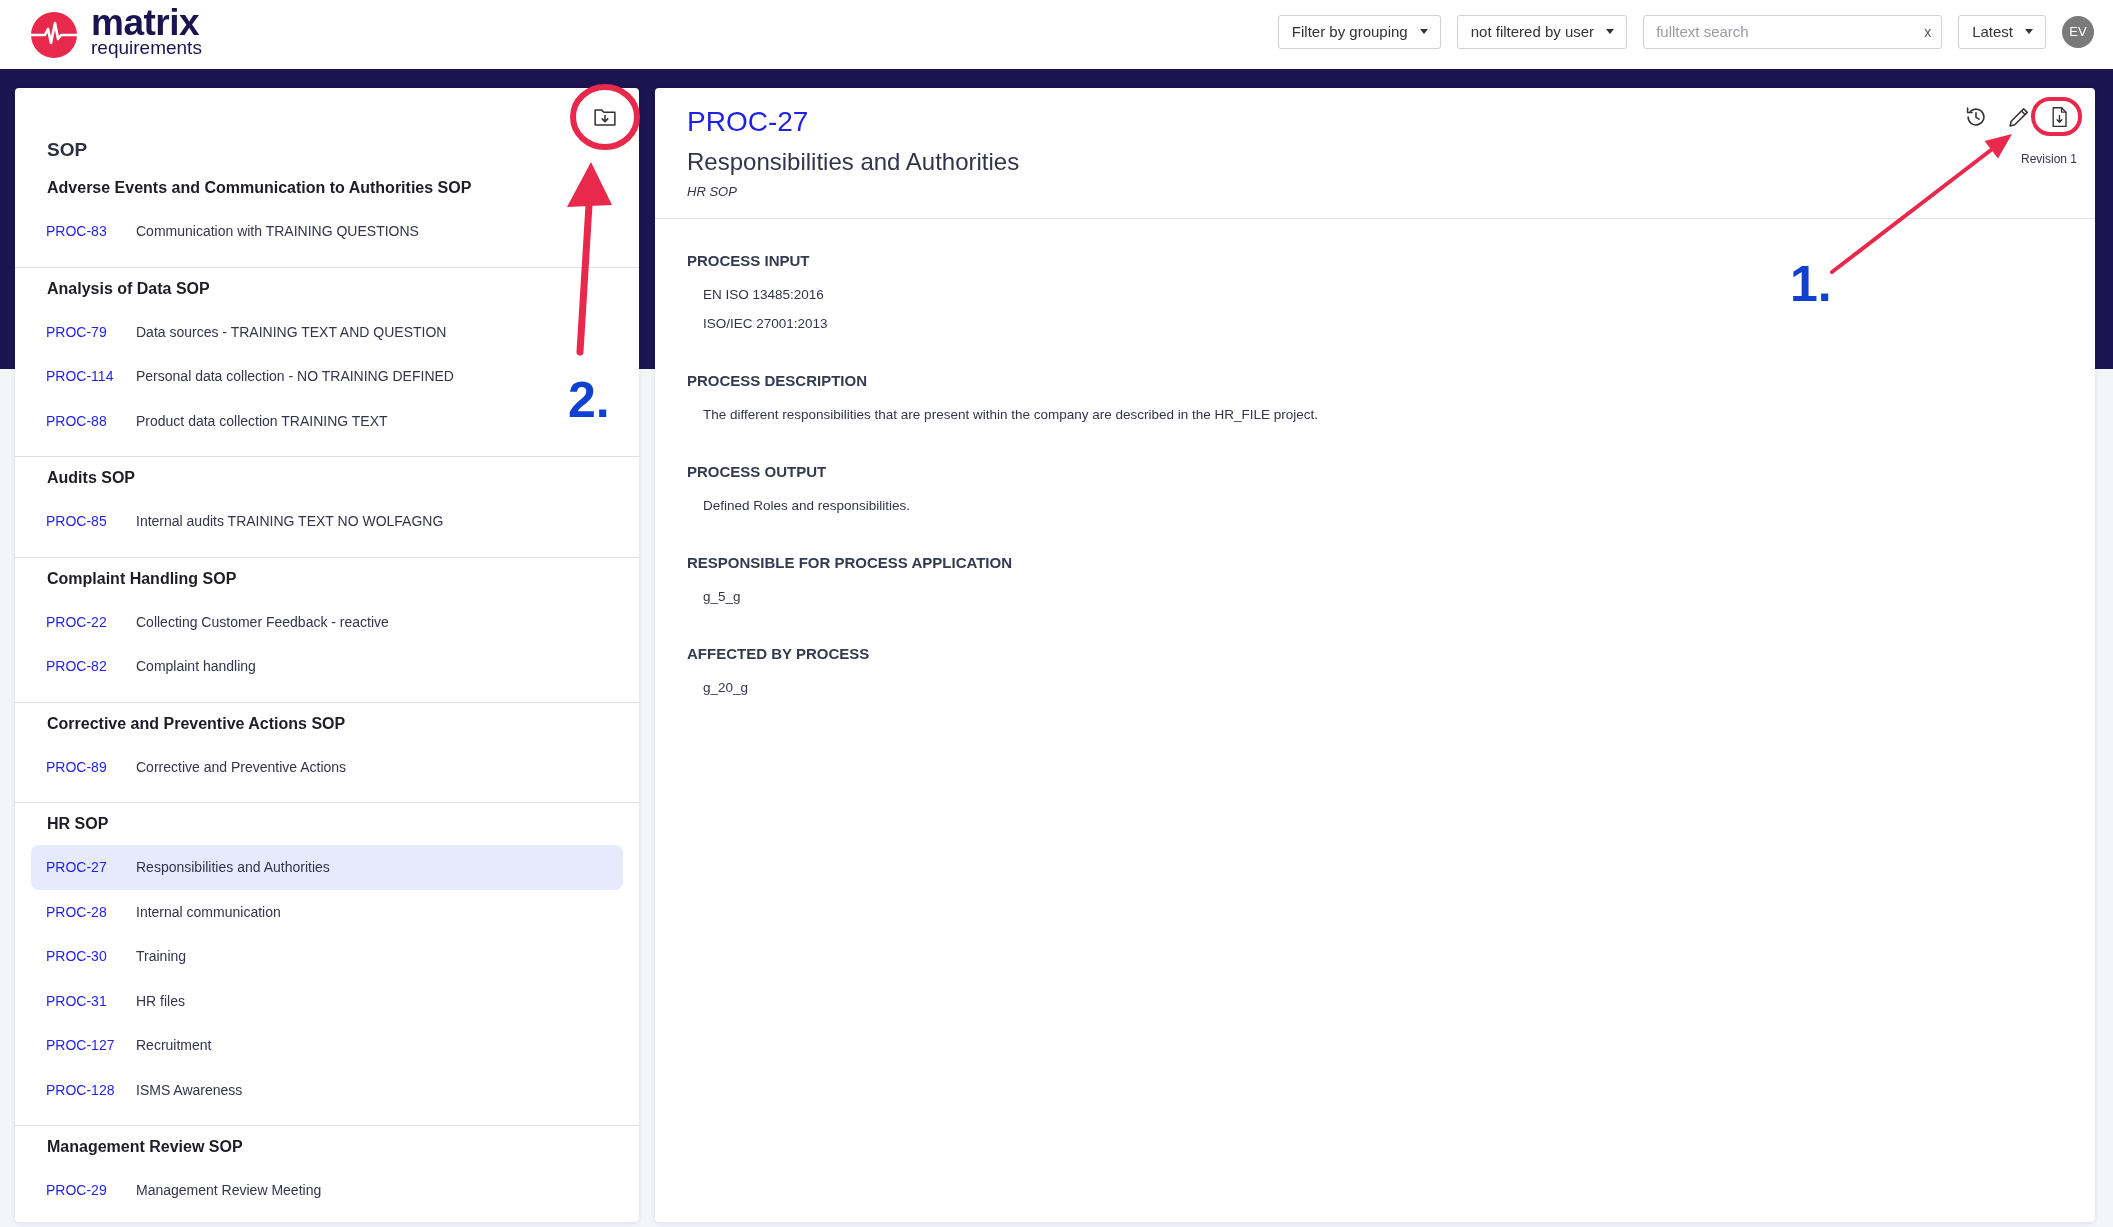 The width and height of the screenshot is (2113, 1227). I want to click on tree-item: PROC-30 Training, so click(112, 956).